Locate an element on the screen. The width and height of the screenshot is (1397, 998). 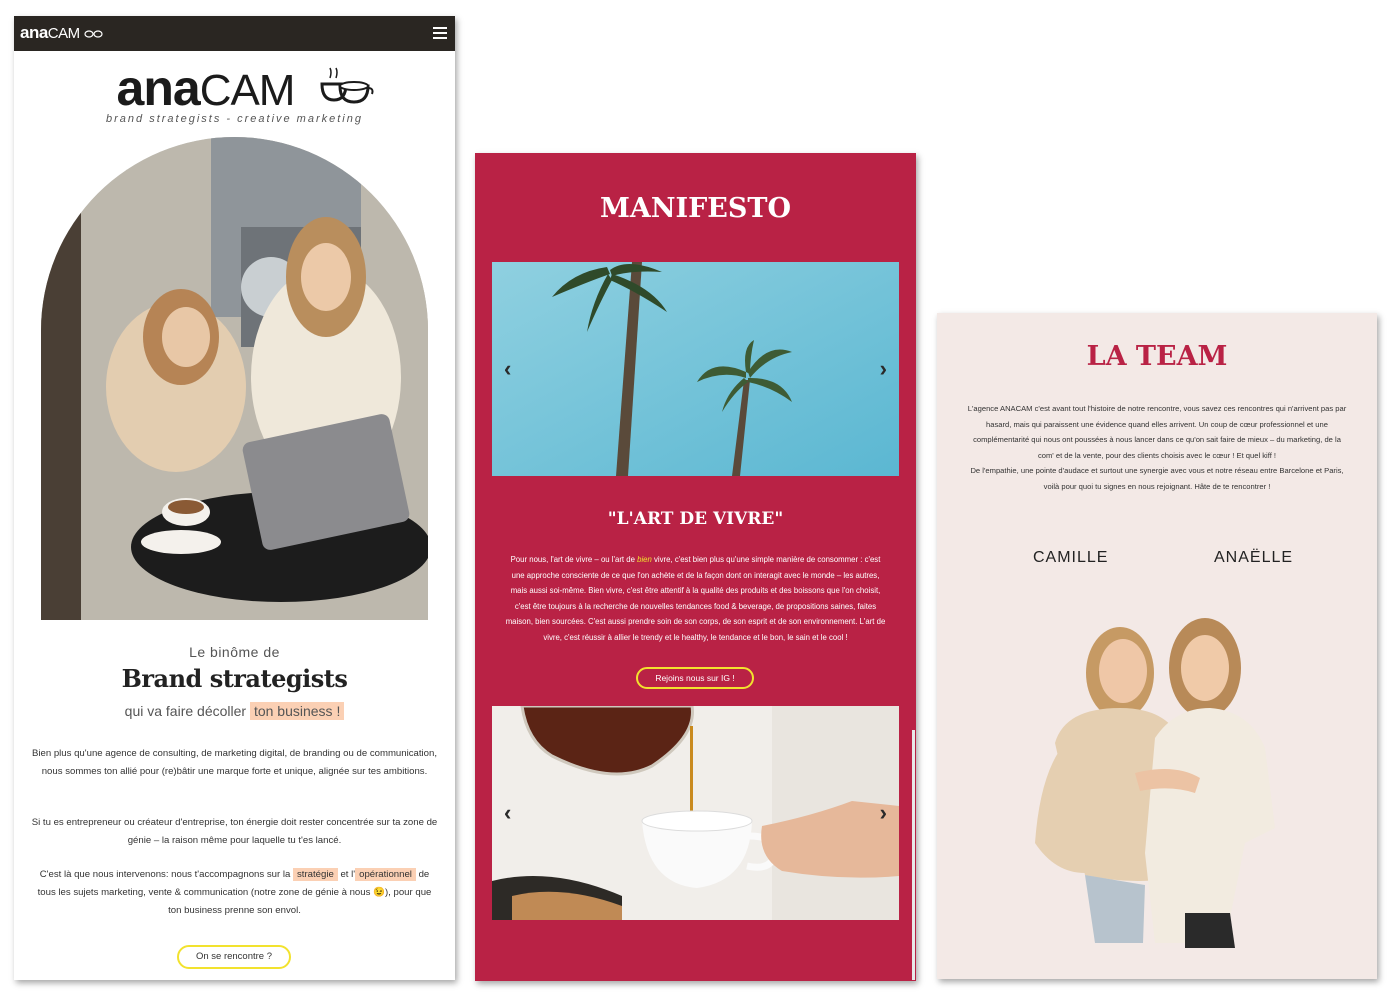
hero-photo is located at coordinates (234, 378).